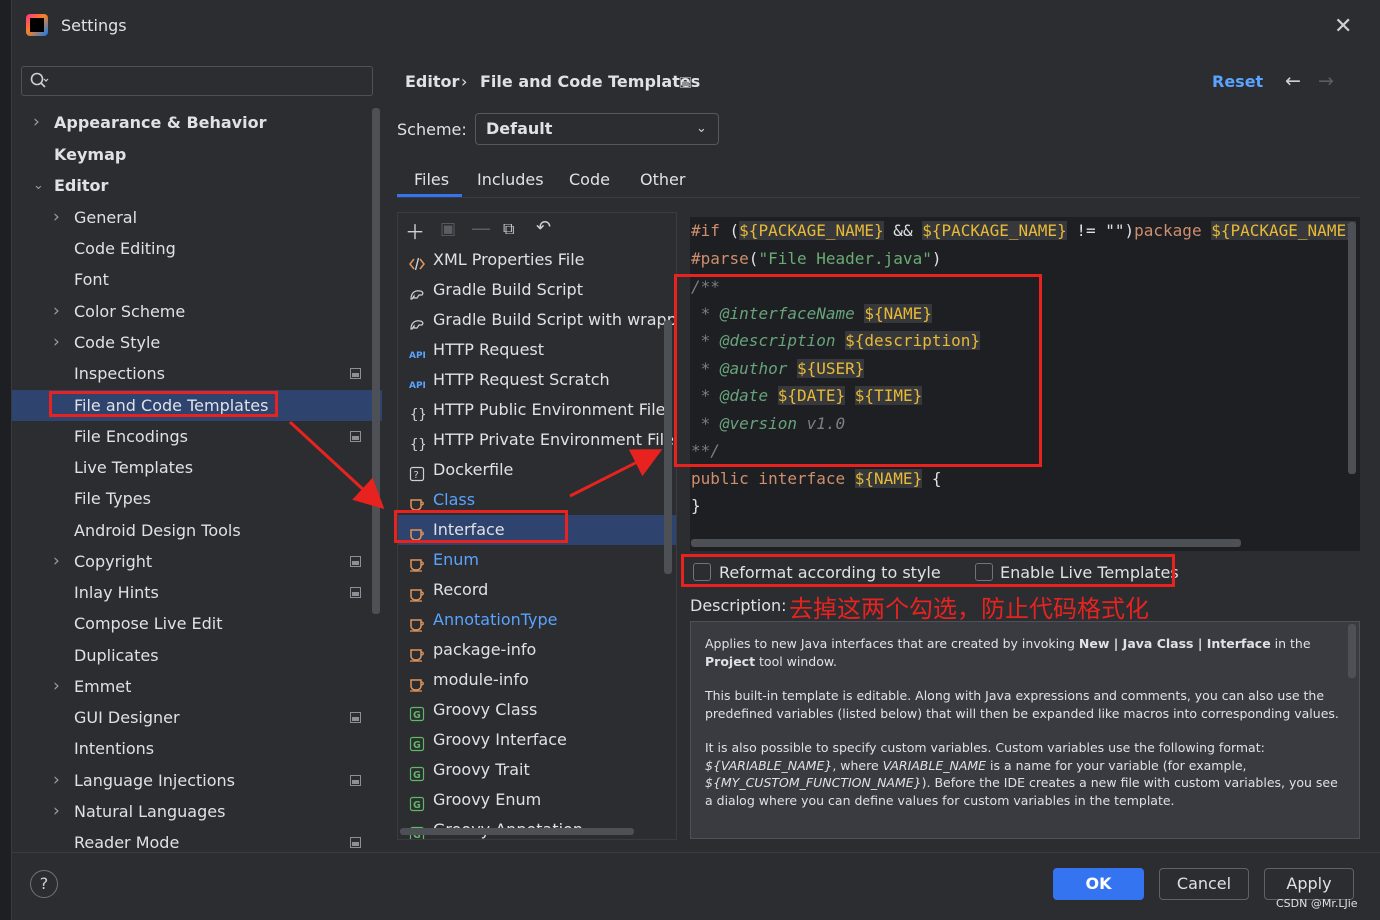  What do you see at coordinates (928, 570) in the screenshot?
I see `annotation-box-options` at bounding box center [928, 570].